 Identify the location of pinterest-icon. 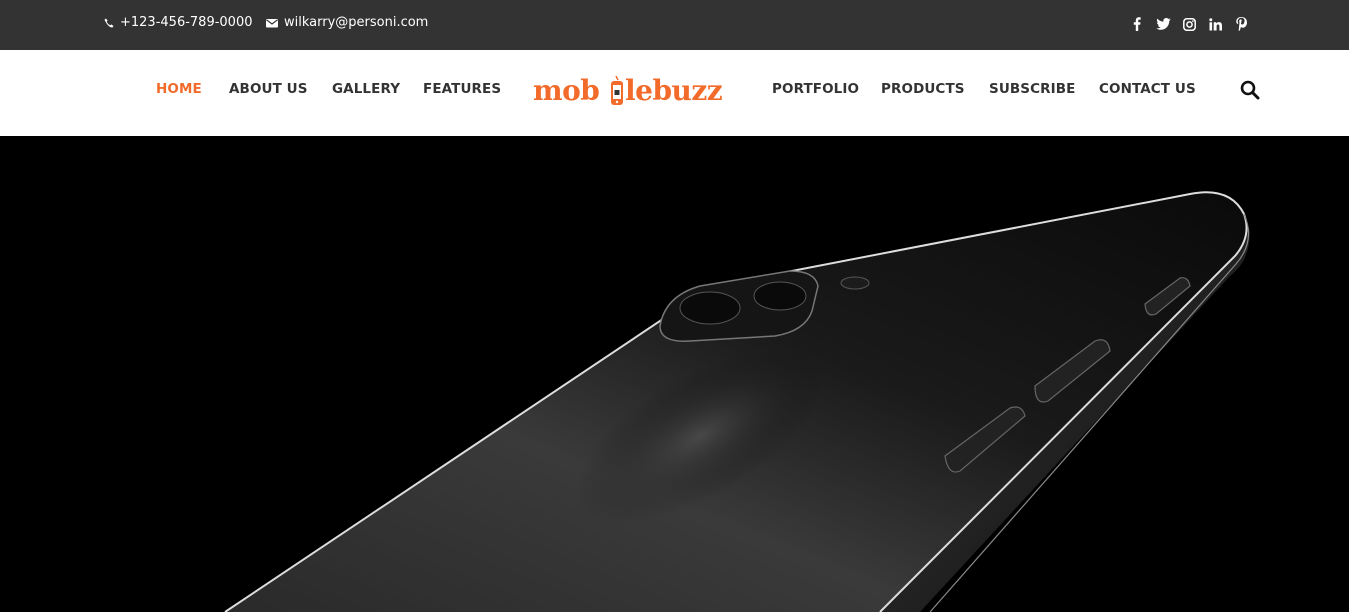
(1241, 24).